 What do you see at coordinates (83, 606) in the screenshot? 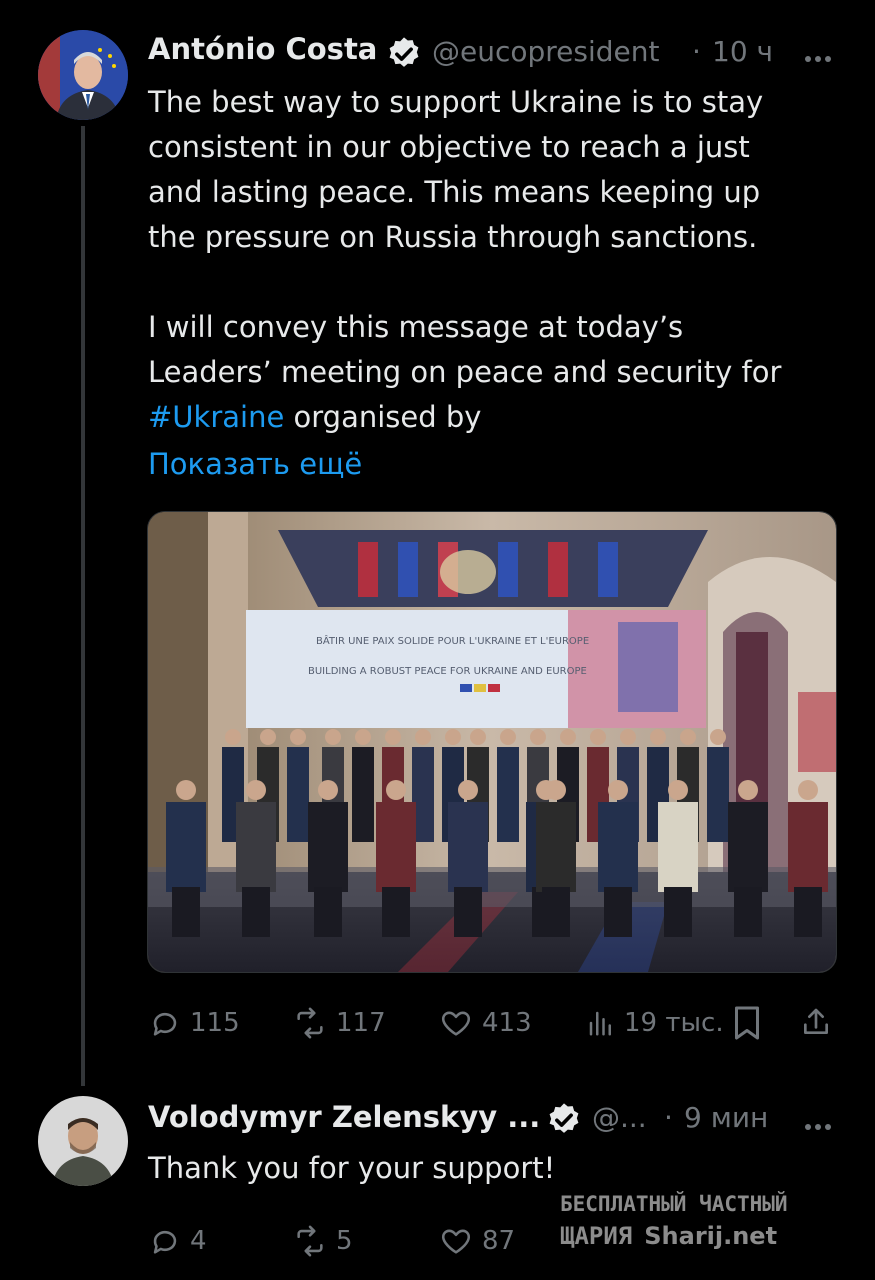
I see `thread-line` at bounding box center [83, 606].